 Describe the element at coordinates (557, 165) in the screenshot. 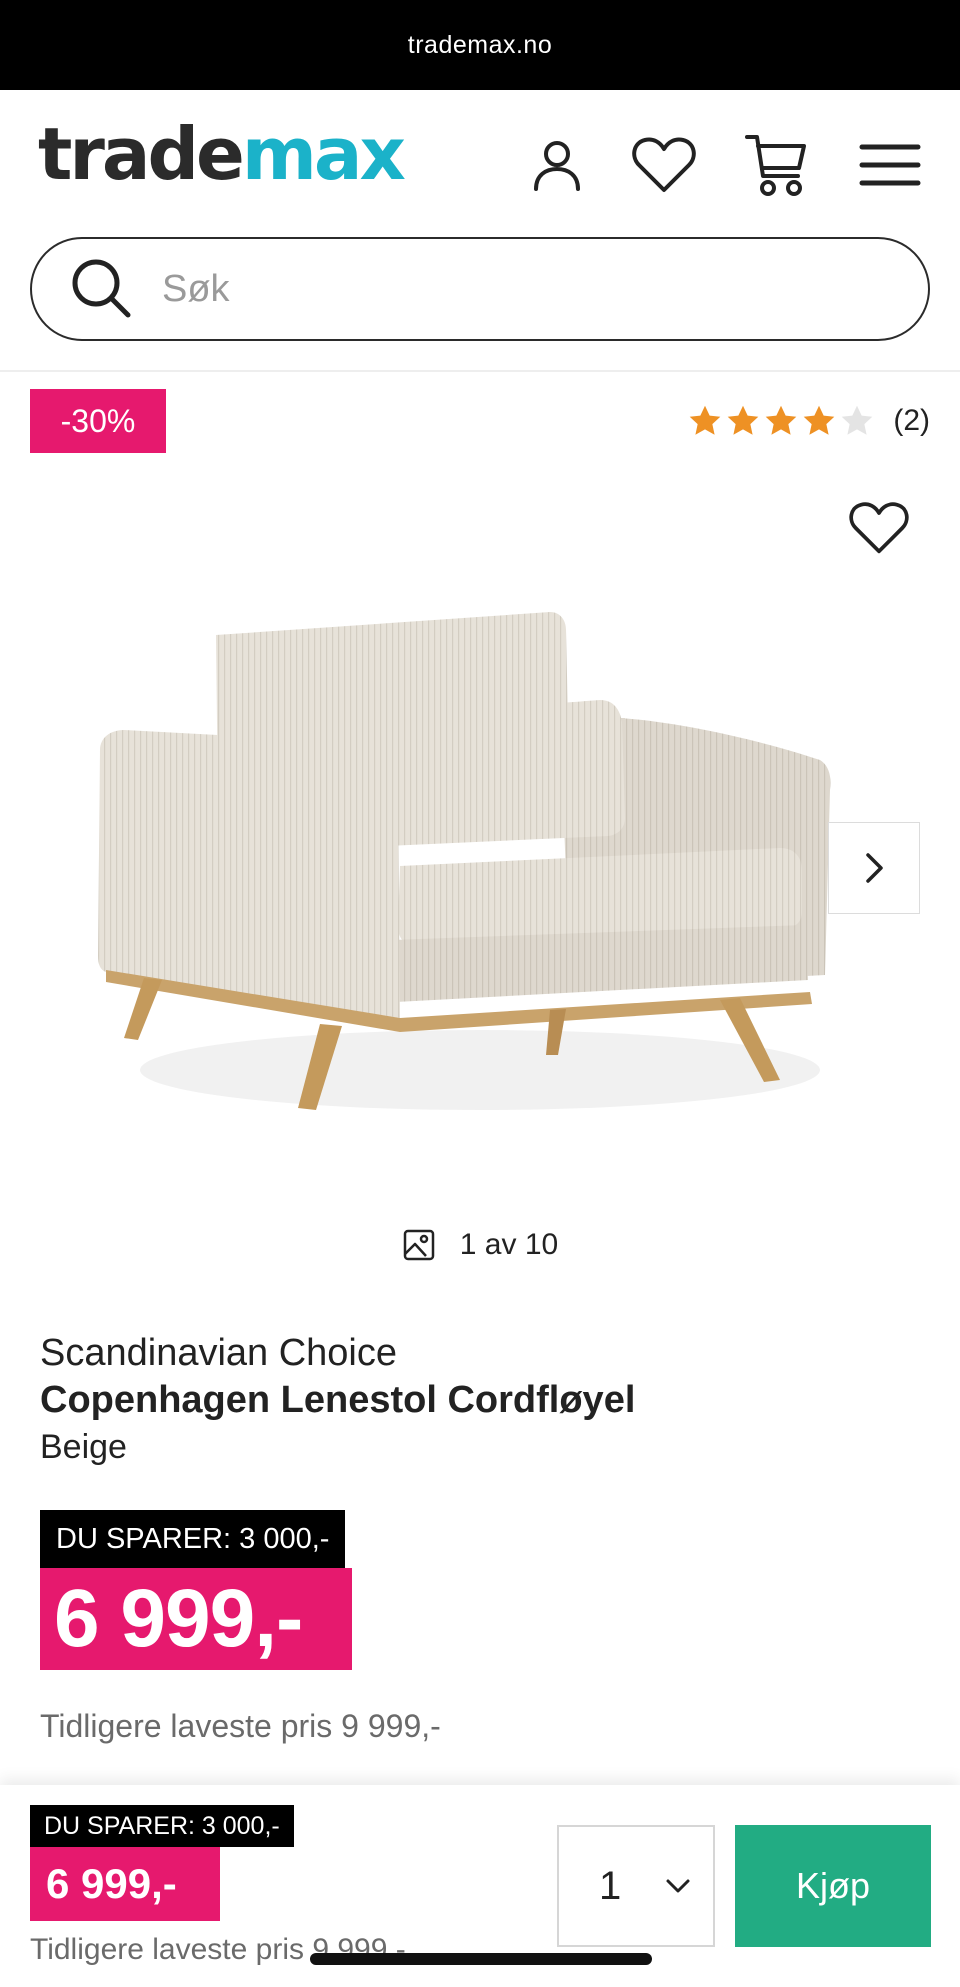

I see `account-icon` at that location.